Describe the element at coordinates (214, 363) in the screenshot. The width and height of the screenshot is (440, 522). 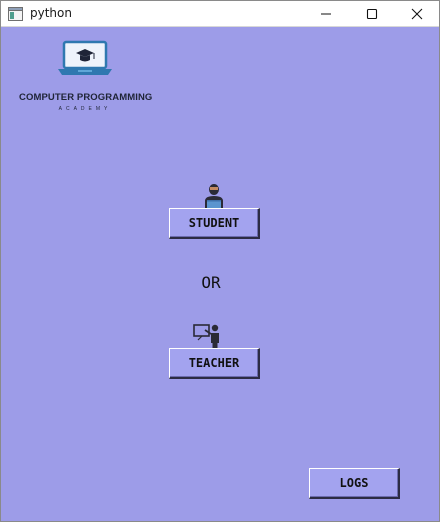
I see `teacher-button: TEACHER` at that location.